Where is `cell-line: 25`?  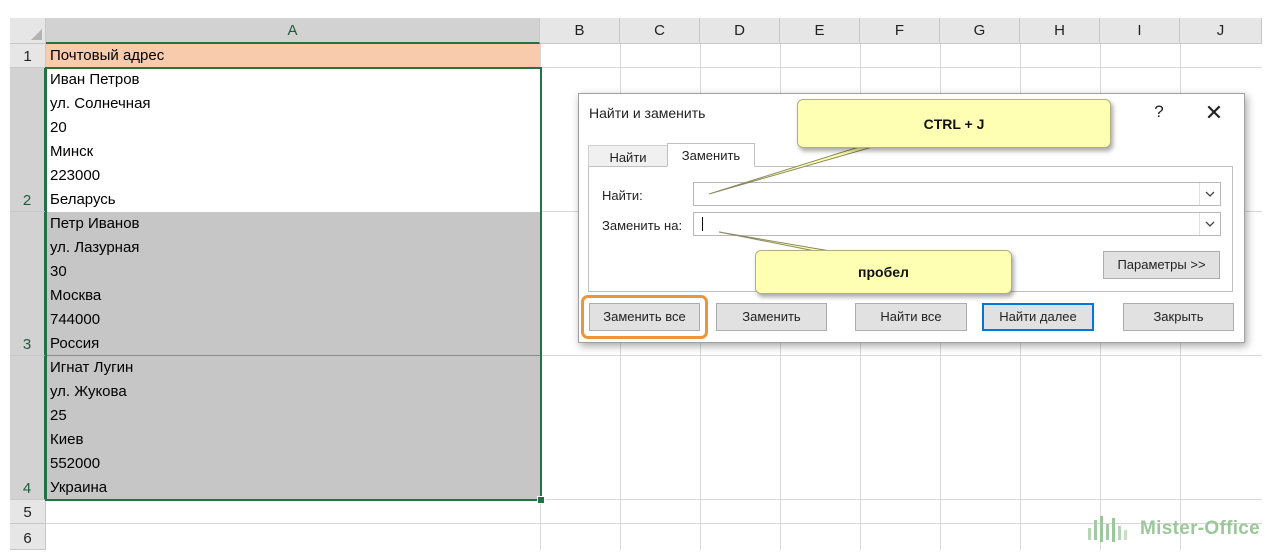 cell-line: 25 is located at coordinates (58, 415).